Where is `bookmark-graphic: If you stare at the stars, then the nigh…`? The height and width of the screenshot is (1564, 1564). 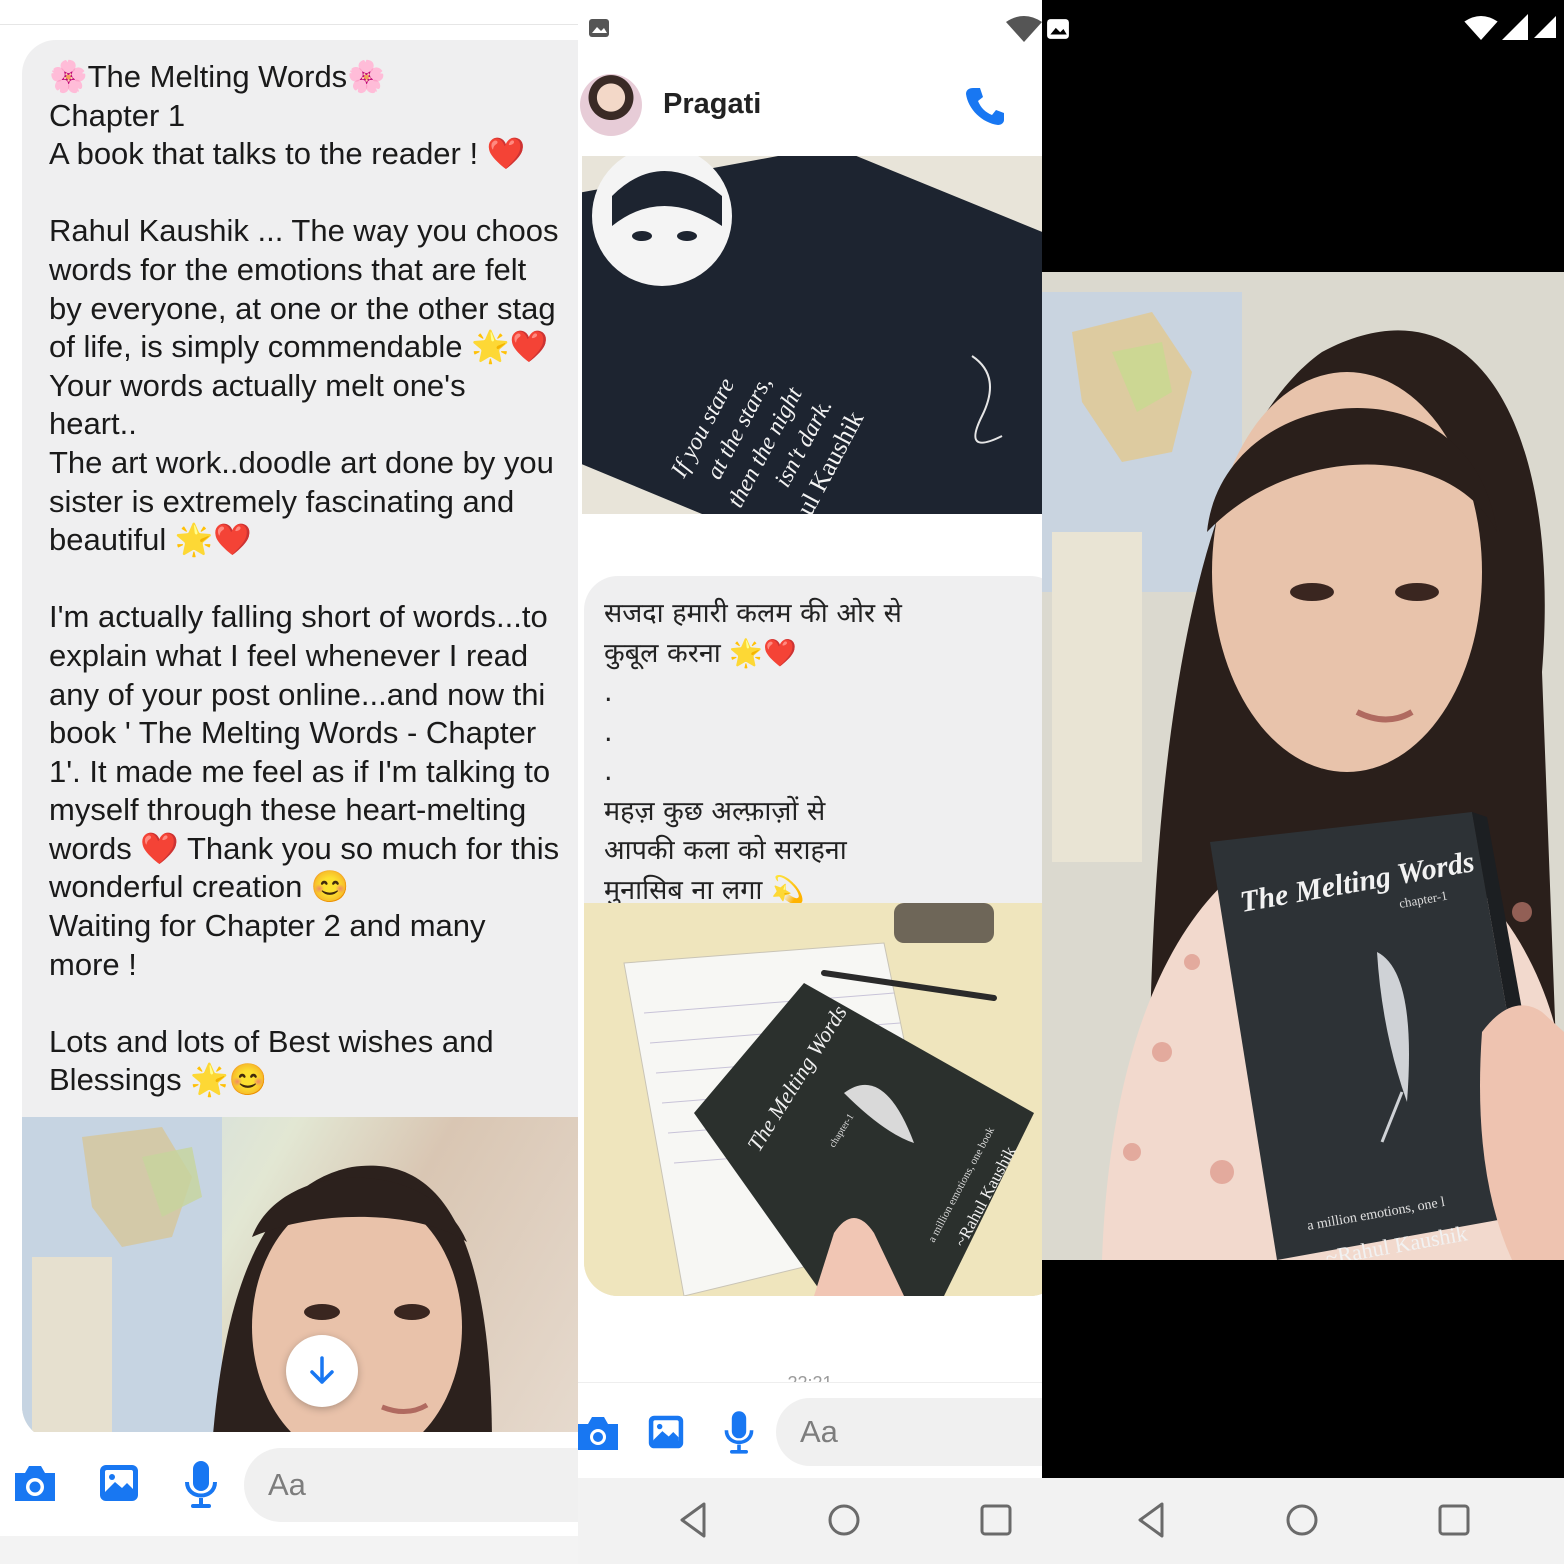
bookmark-graphic: If you stare at the stars, then the nigh… is located at coordinates (812, 335).